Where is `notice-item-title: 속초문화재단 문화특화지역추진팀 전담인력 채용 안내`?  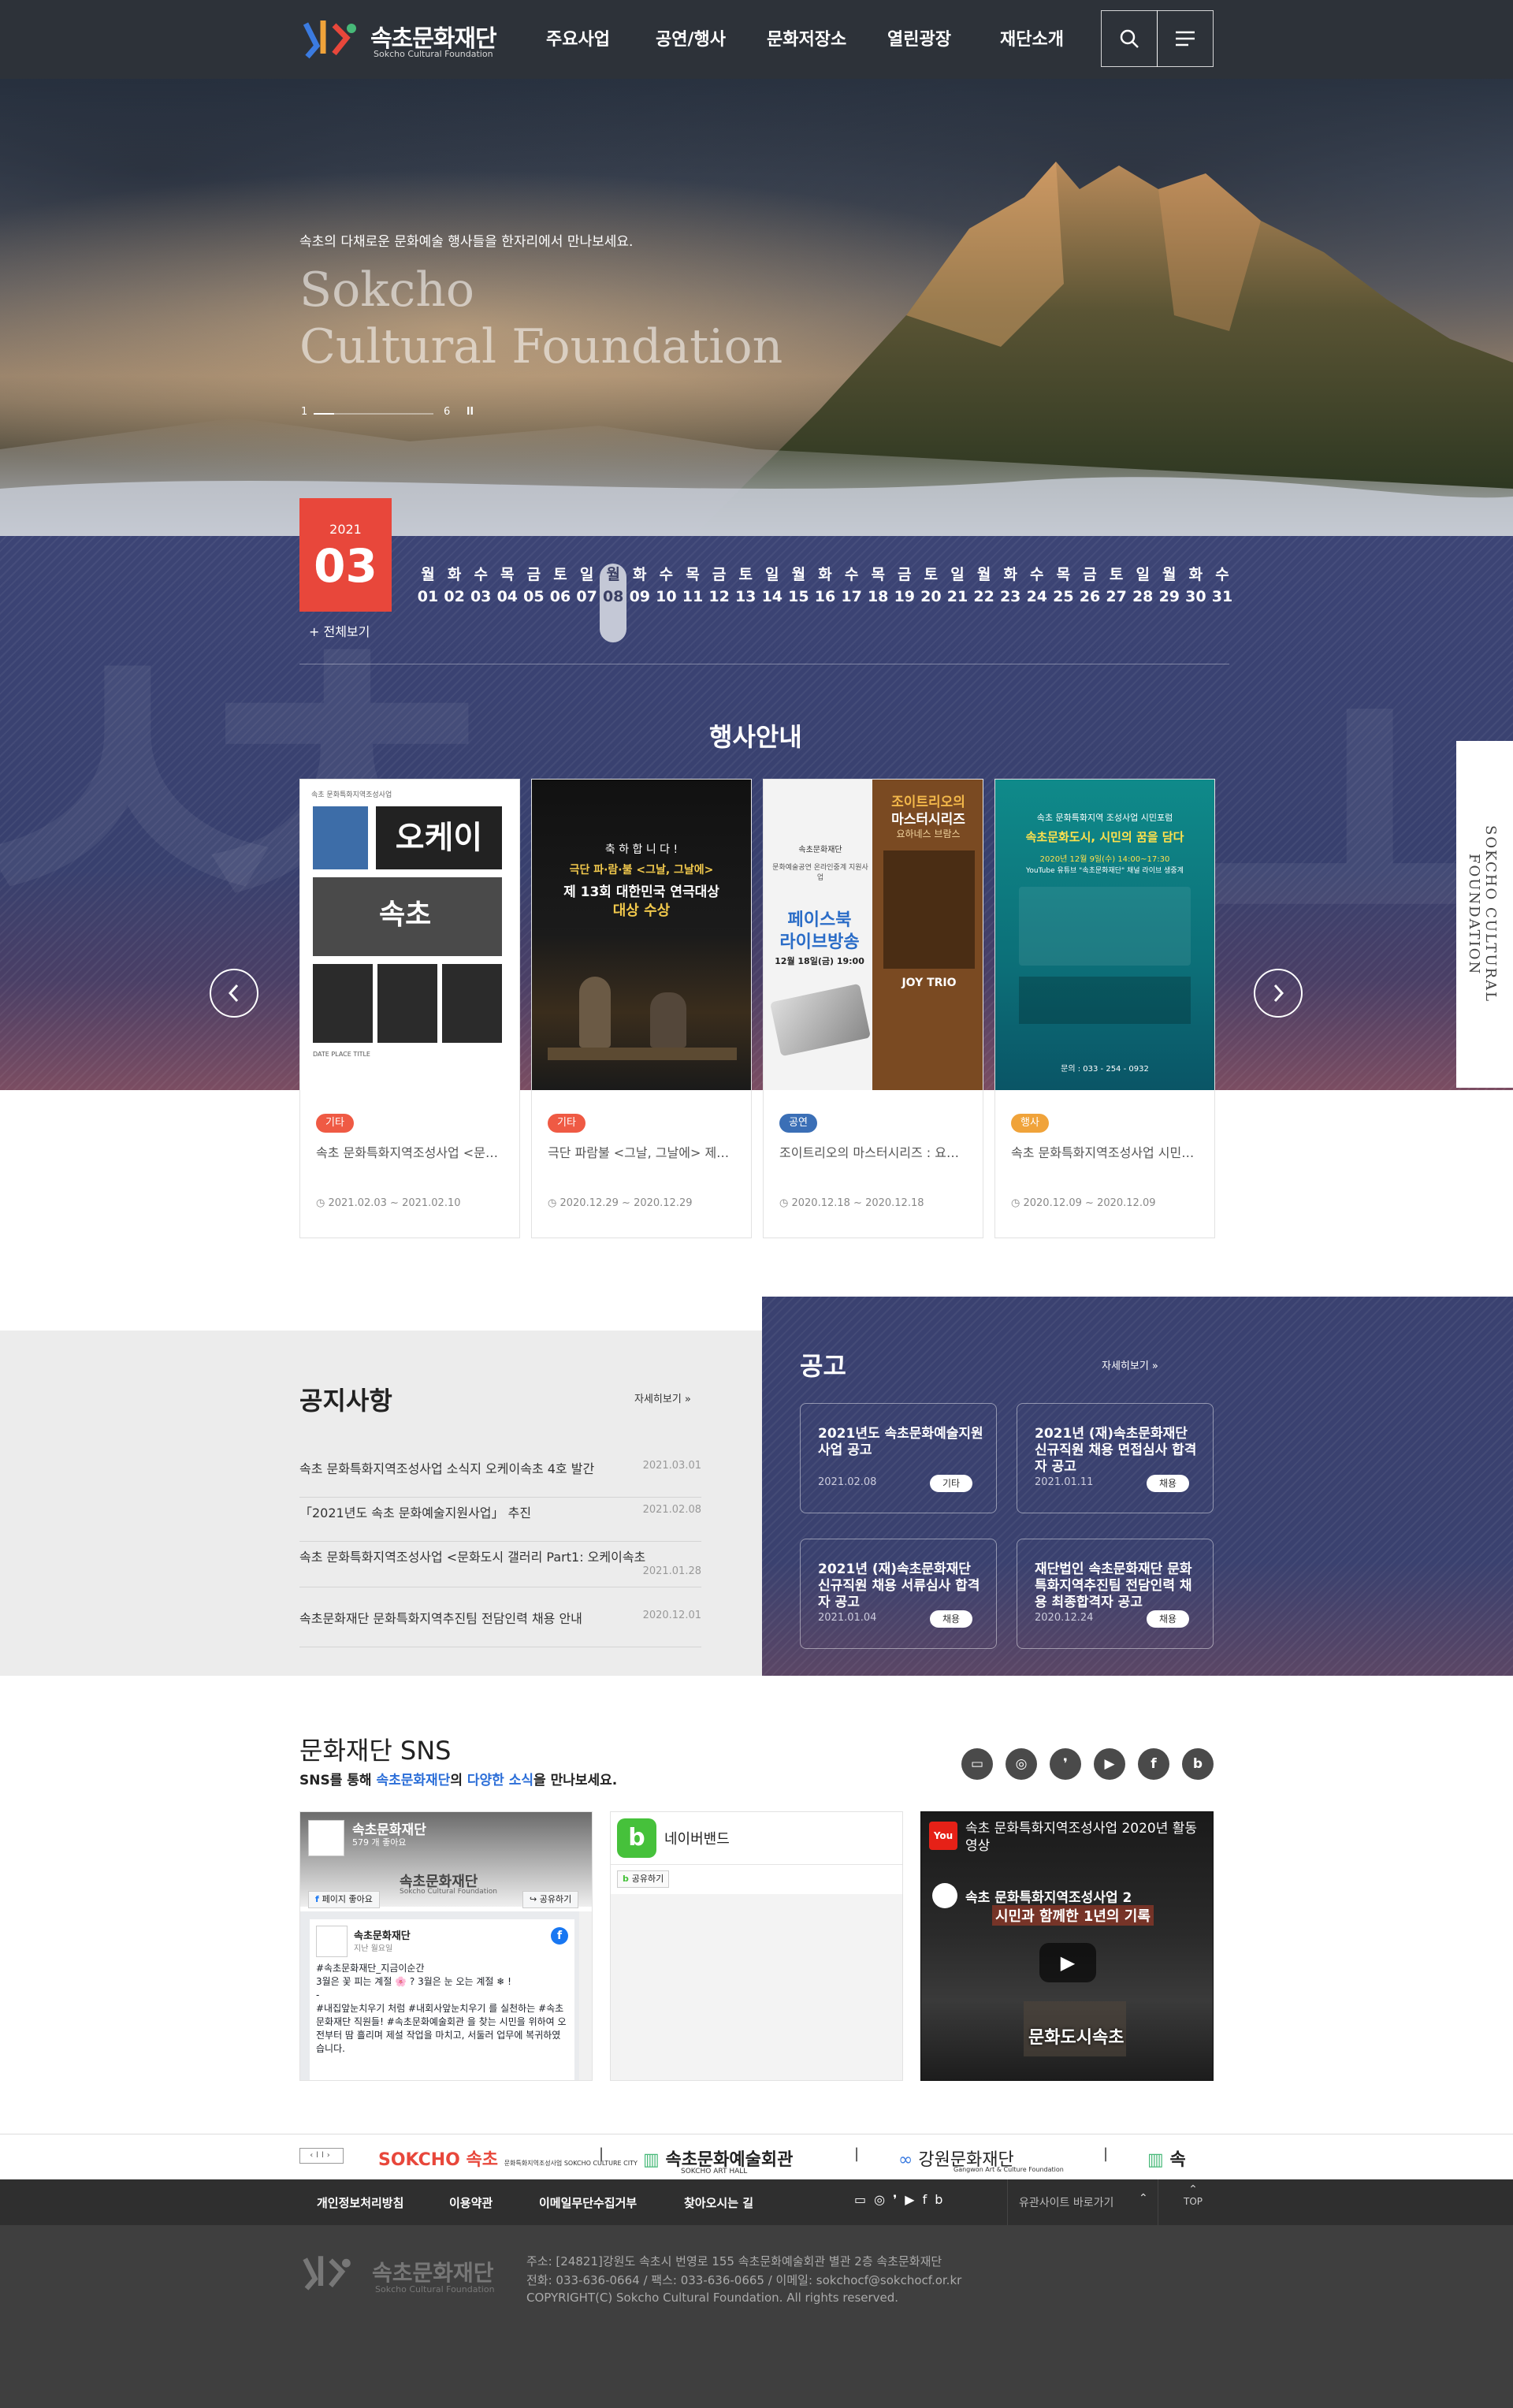
notice-item-title: 속초문화재단 문화특화지역추진팀 전담인력 채용 안내 is located at coordinates (472, 1617).